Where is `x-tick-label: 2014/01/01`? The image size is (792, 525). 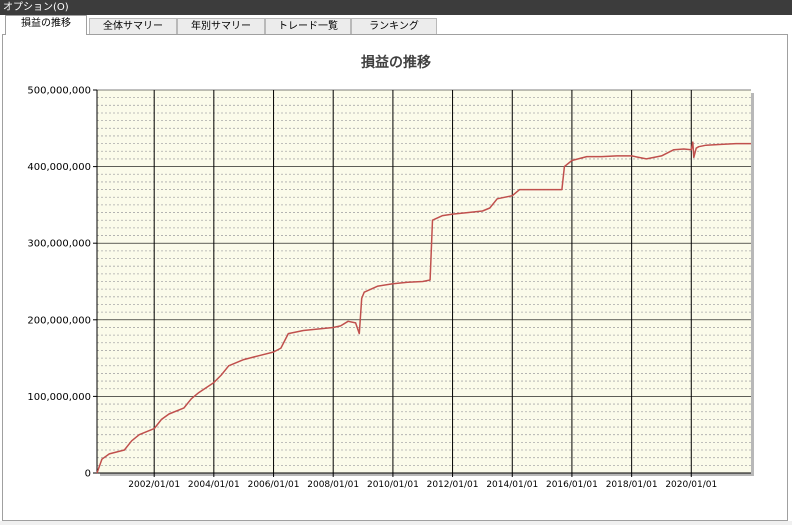 x-tick-label: 2014/01/01 is located at coordinates (512, 485).